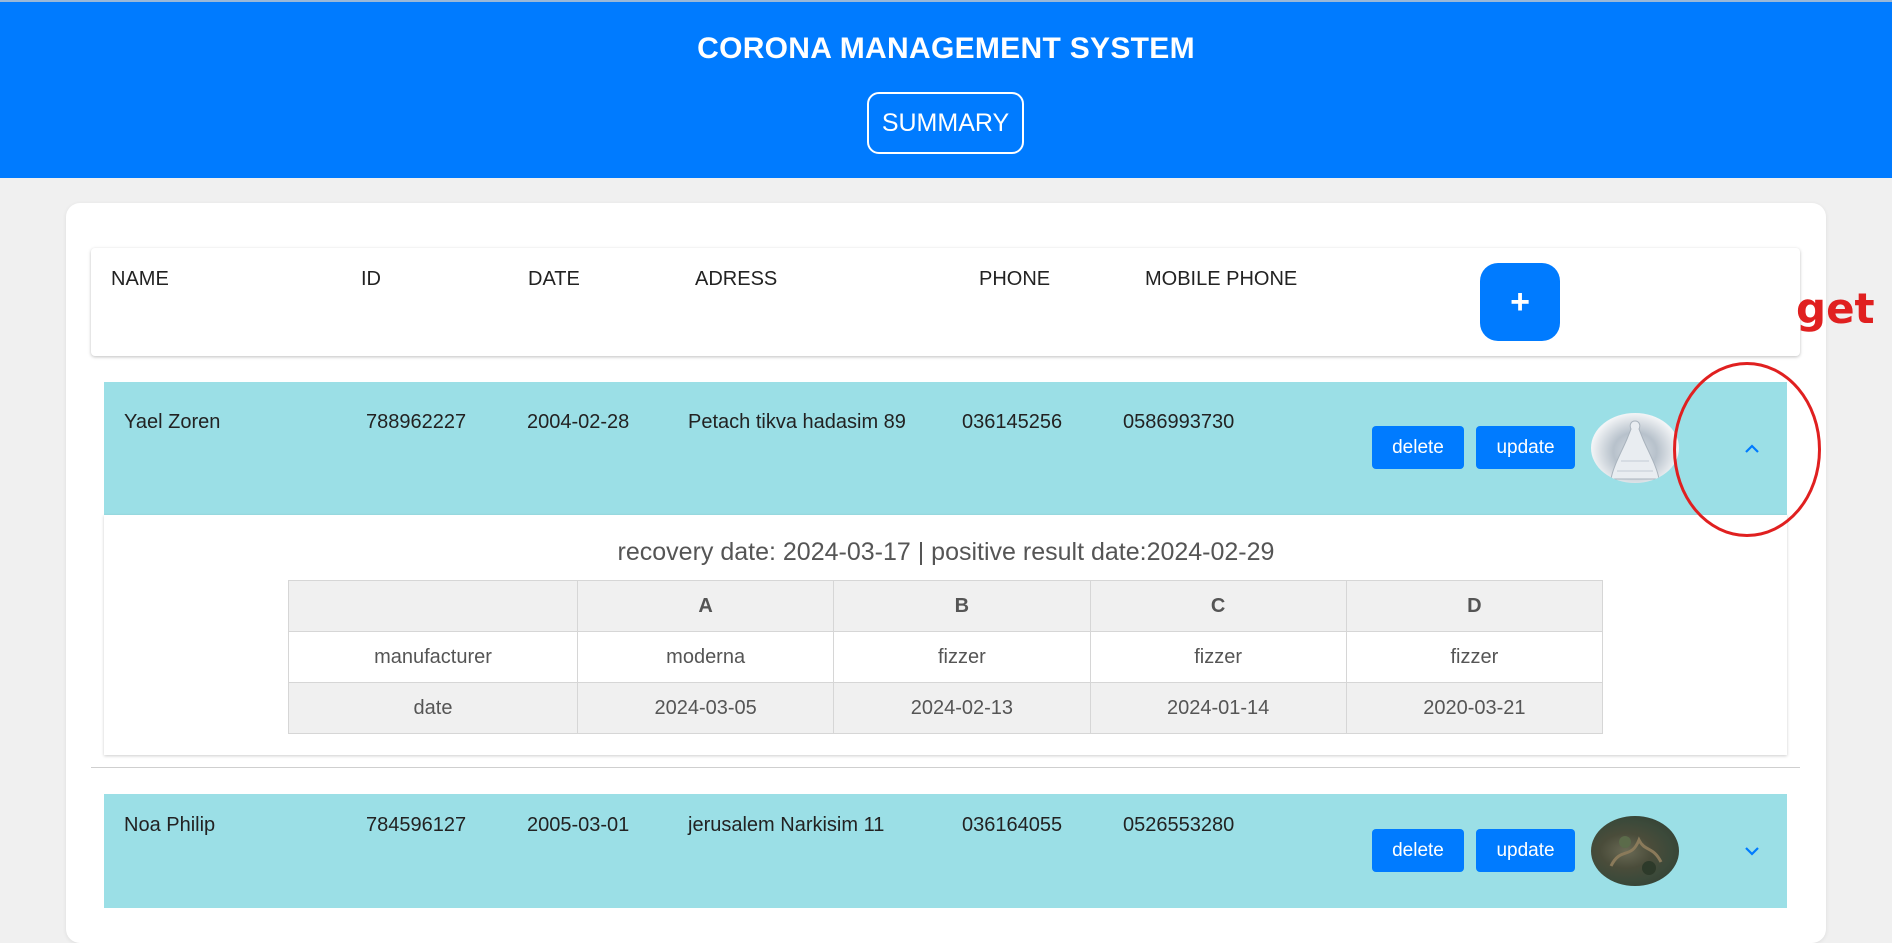 The width and height of the screenshot is (1892, 943). Describe the element at coordinates (945, 123) in the screenshot. I see `summary-button: SUMMARY` at that location.